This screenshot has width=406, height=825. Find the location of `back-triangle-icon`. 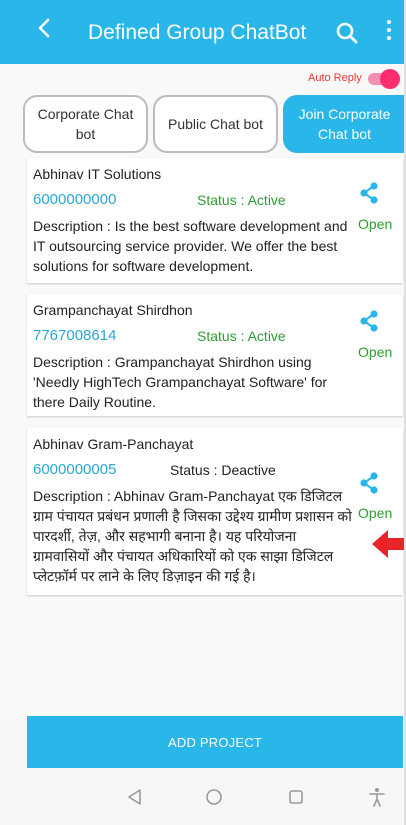

back-triangle-icon is located at coordinates (135, 797).